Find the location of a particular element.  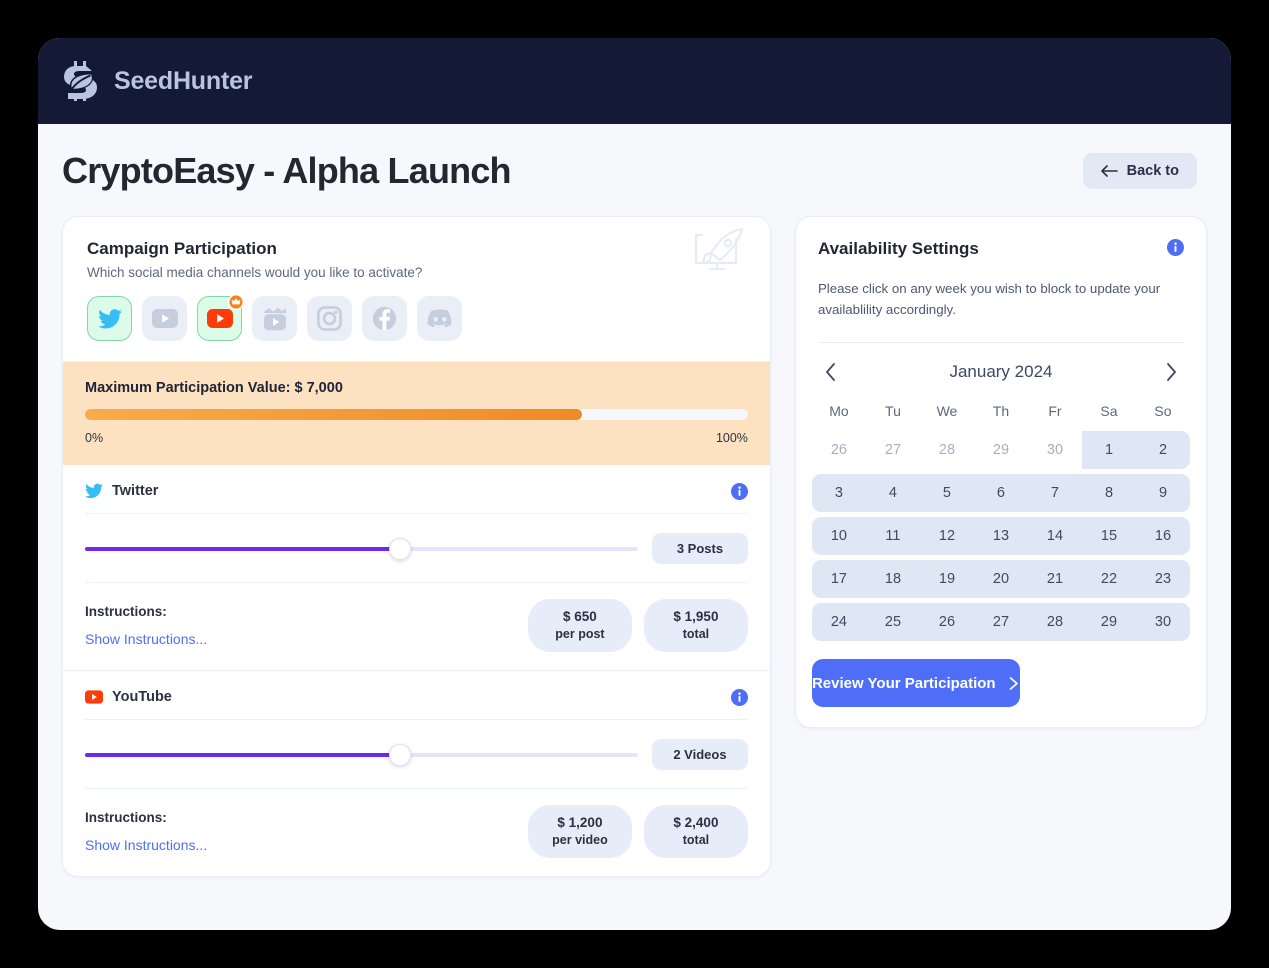

calendar-weekday: Sa is located at coordinates (1109, 411).